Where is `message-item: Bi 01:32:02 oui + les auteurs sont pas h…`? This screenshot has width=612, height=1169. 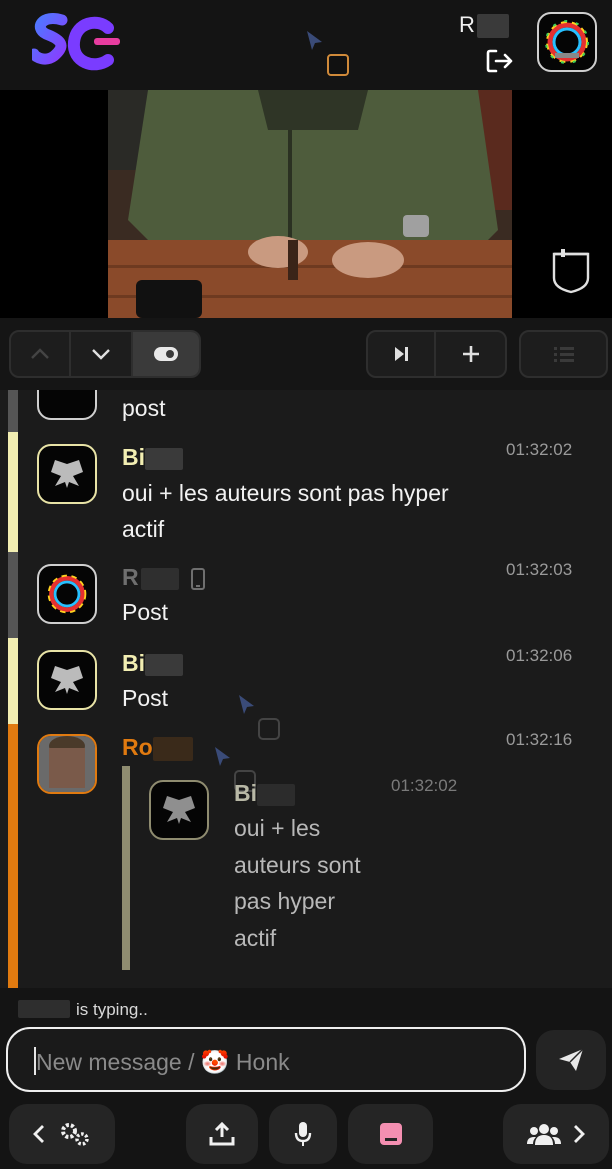 message-item: Bi 01:32:02 oui + les auteurs sont pas h… is located at coordinates (306, 492).